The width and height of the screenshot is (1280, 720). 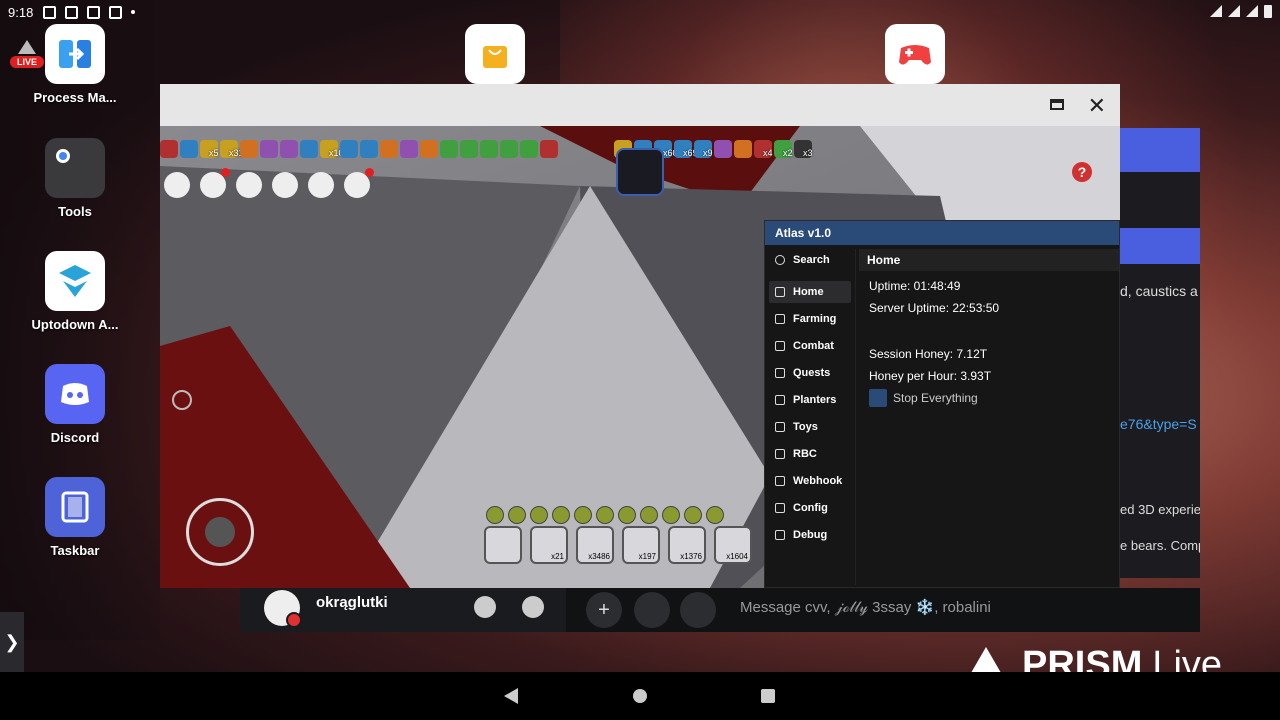 I want to click on screen-record-icon, so click(x=50, y=12).